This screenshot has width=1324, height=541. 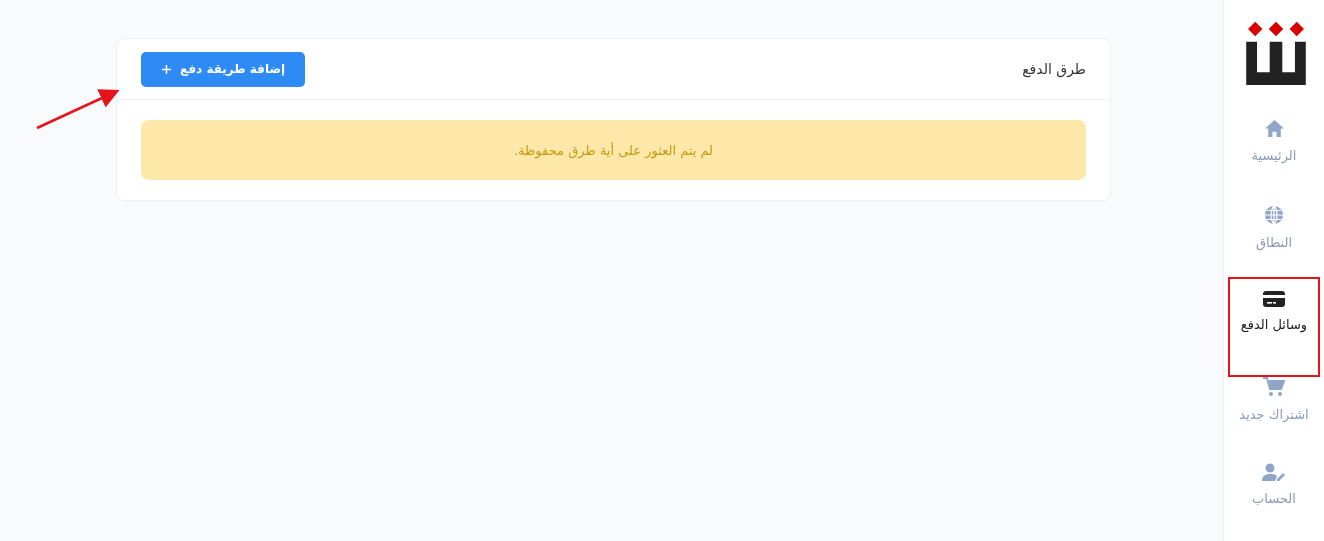 What do you see at coordinates (1274, 240) in the screenshot?
I see `nav-item: النطاق` at bounding box center [1274, 240].